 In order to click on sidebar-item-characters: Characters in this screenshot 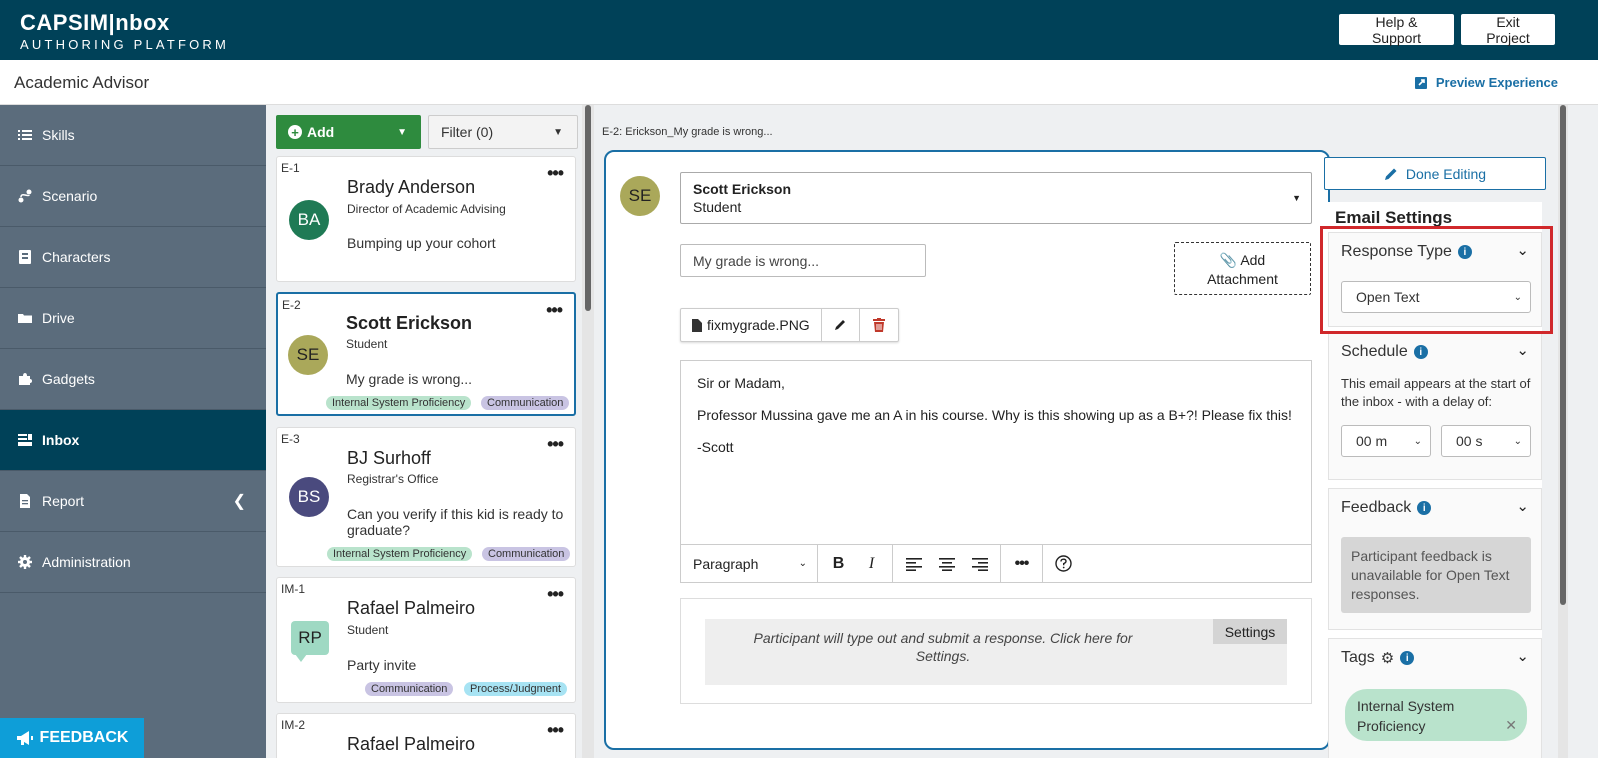, I will do `click(133, 257)`.